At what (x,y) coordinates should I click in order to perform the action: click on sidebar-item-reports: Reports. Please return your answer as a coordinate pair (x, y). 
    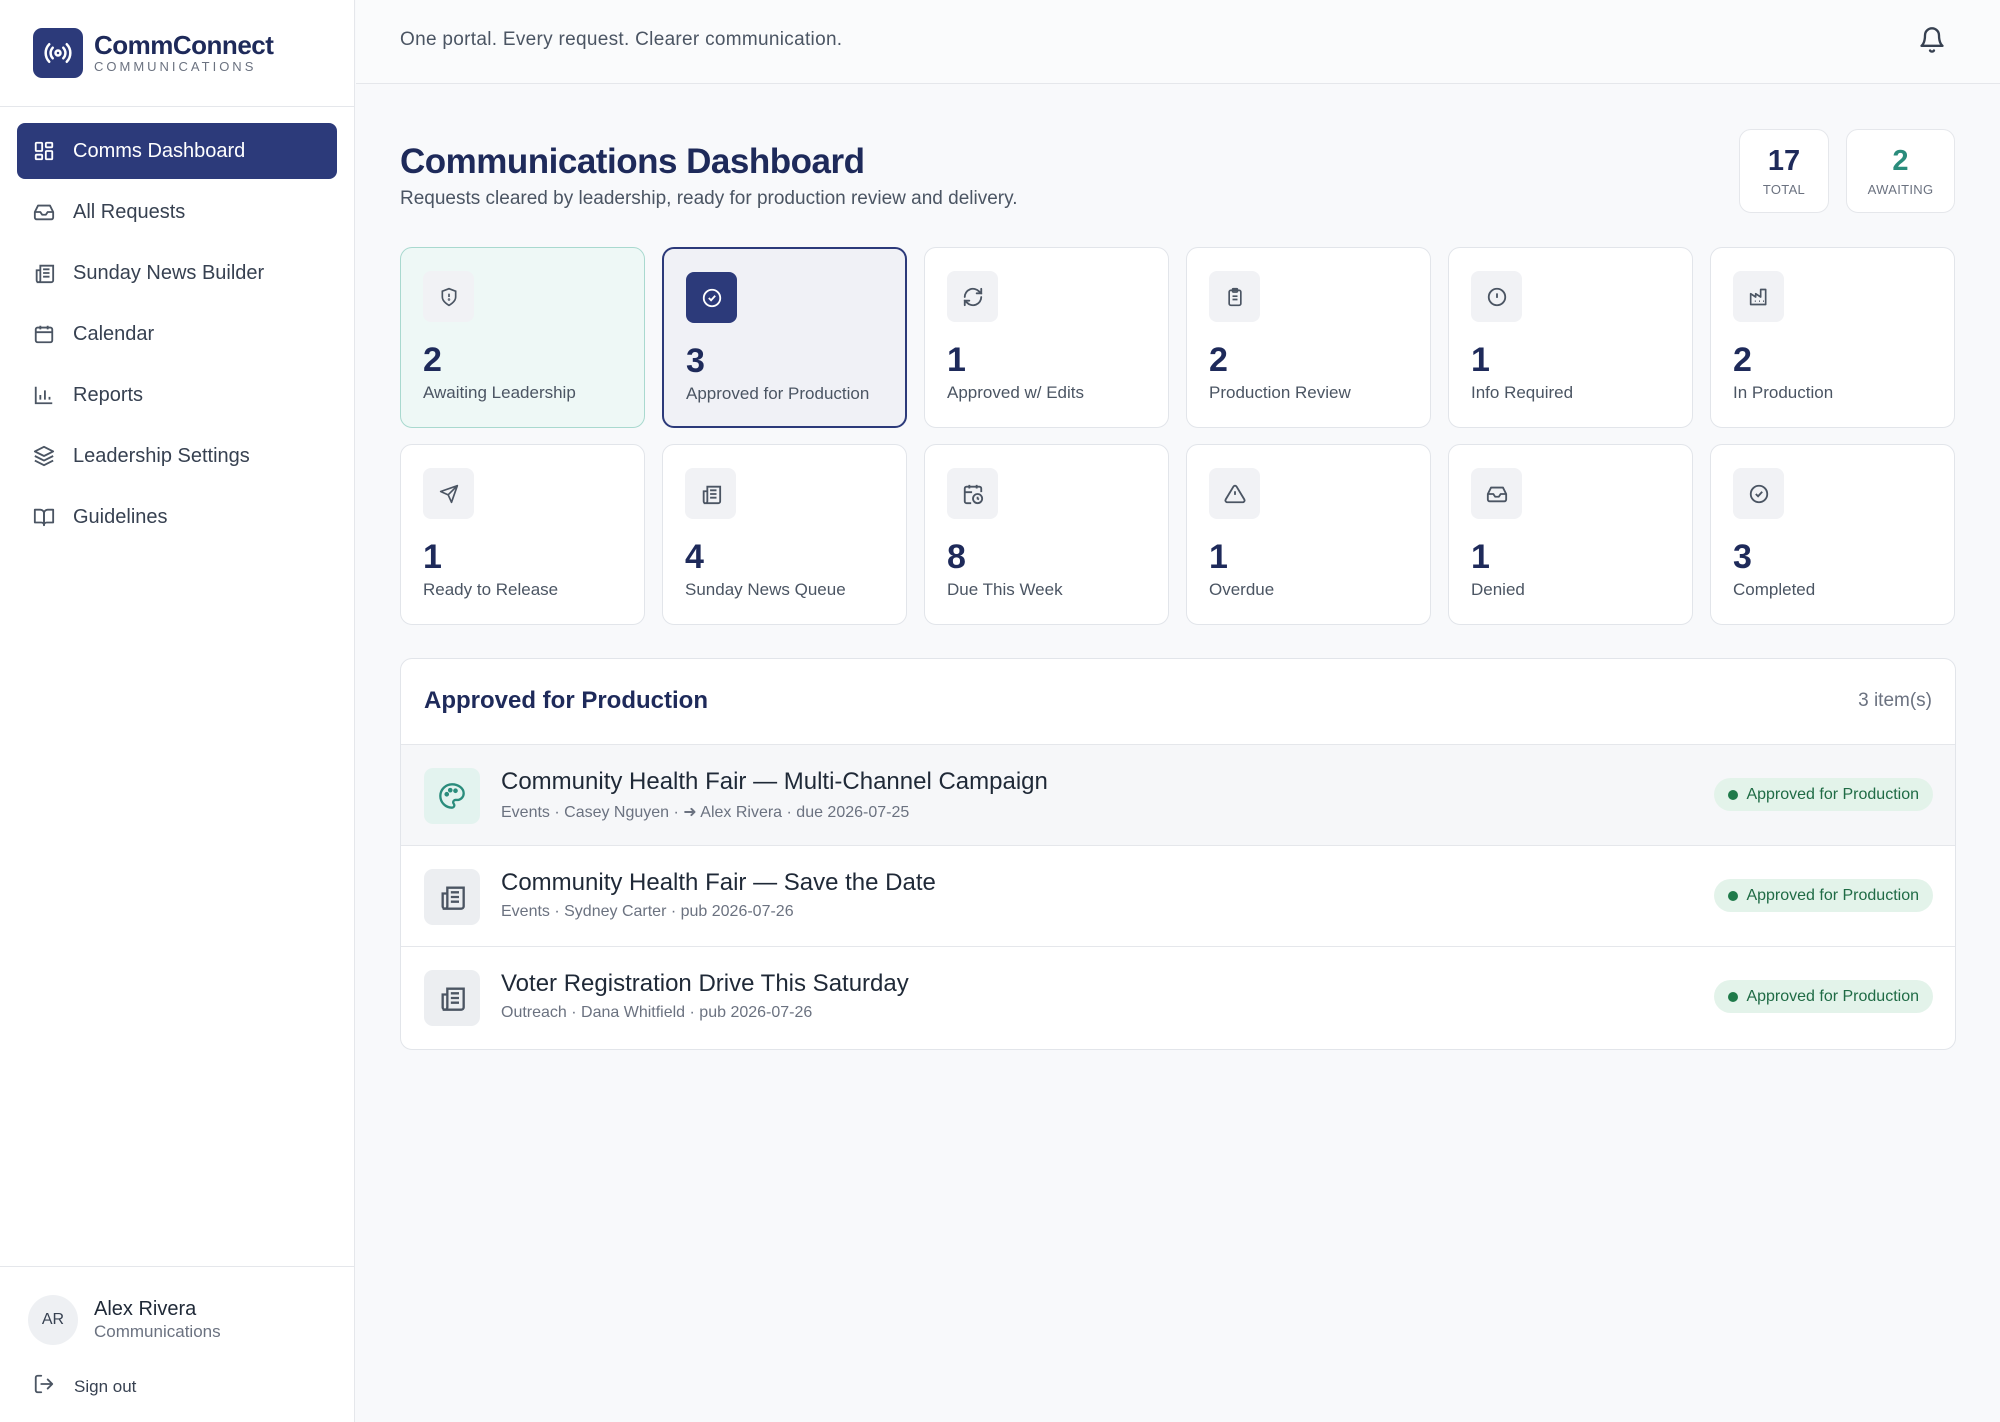
    Looking at the image, I should click on (177, 395).